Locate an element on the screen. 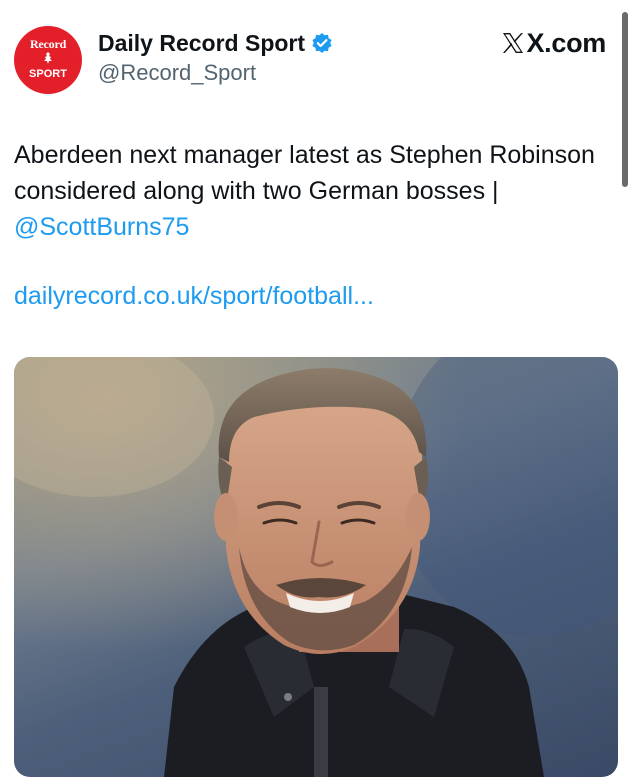  mention-link: @ScottBurns75 is located at coordinates (101, 227).